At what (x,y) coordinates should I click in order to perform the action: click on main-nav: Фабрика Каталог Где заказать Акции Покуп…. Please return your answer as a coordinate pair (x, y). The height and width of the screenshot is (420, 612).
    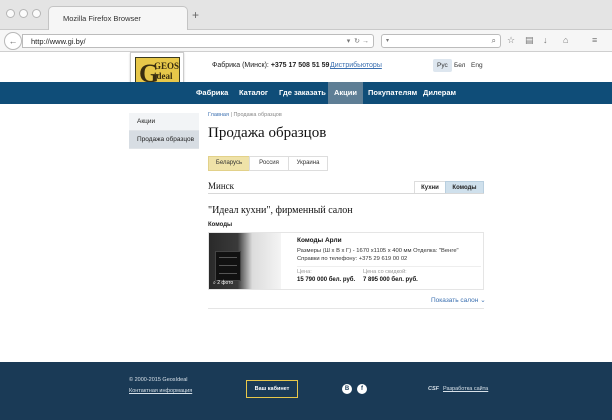
    Looking at the image, I should click on (306, 93).